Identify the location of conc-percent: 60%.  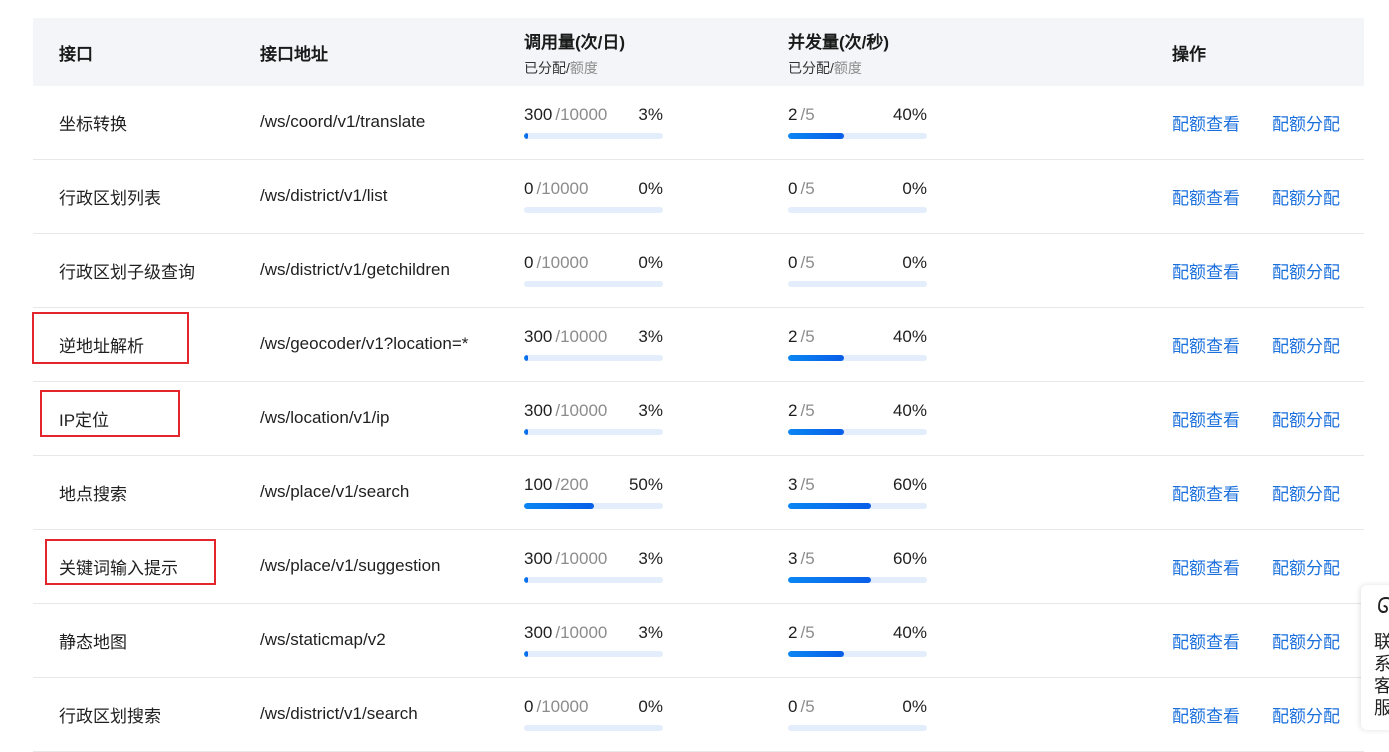
(909, 558).